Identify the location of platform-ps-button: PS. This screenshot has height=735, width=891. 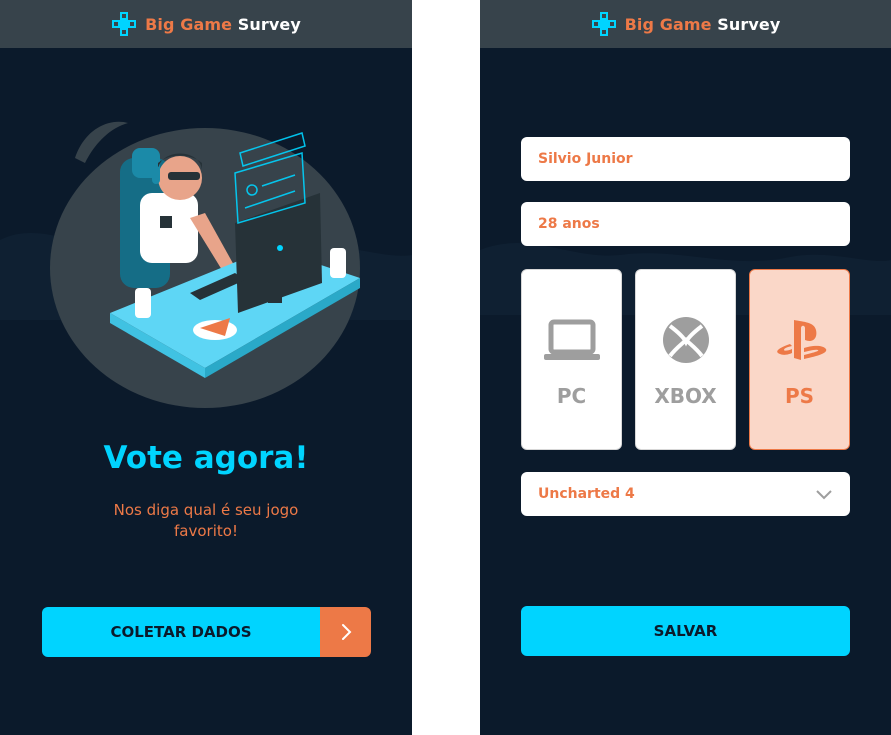
(799, 359).